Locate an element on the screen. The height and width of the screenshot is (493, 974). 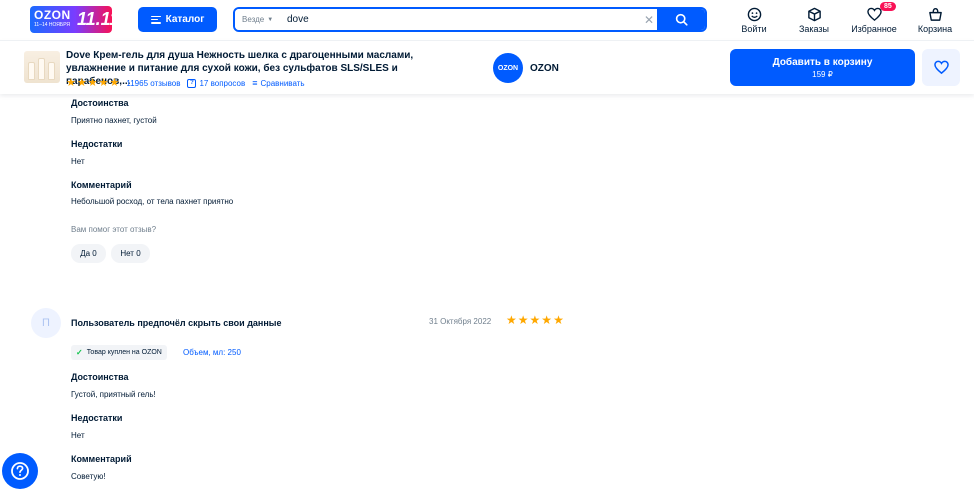
nav-orders: Заказы is located at coordinates (814, 21).